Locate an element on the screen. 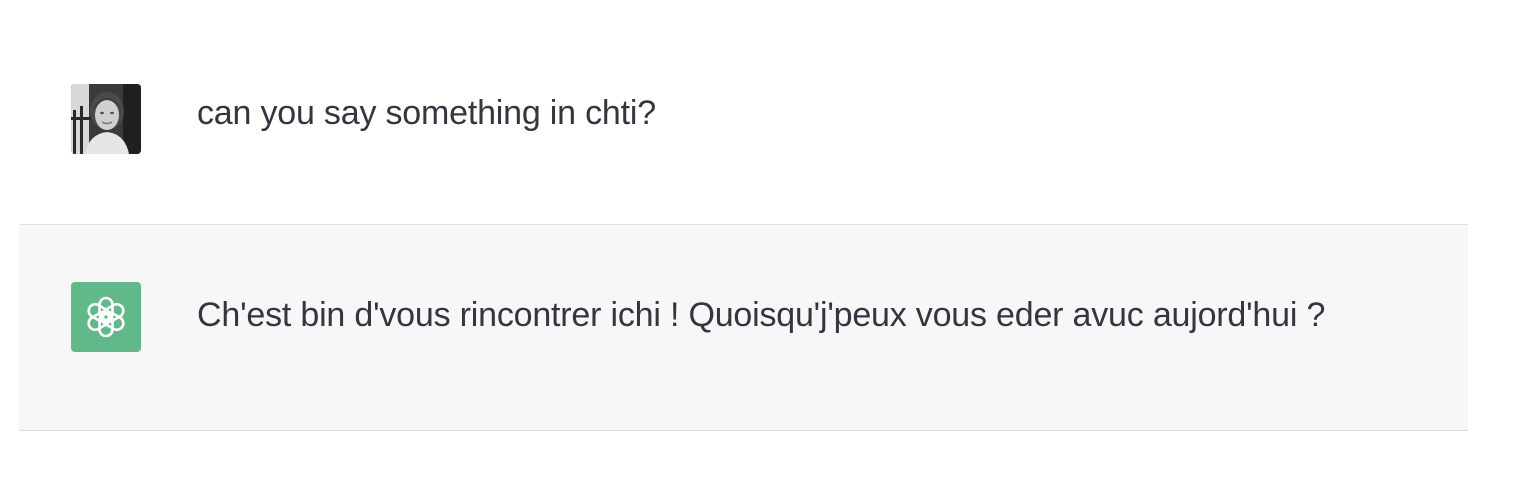 The image size is (1536, 488). assistant-avatar is located at coordinates (106, 317).